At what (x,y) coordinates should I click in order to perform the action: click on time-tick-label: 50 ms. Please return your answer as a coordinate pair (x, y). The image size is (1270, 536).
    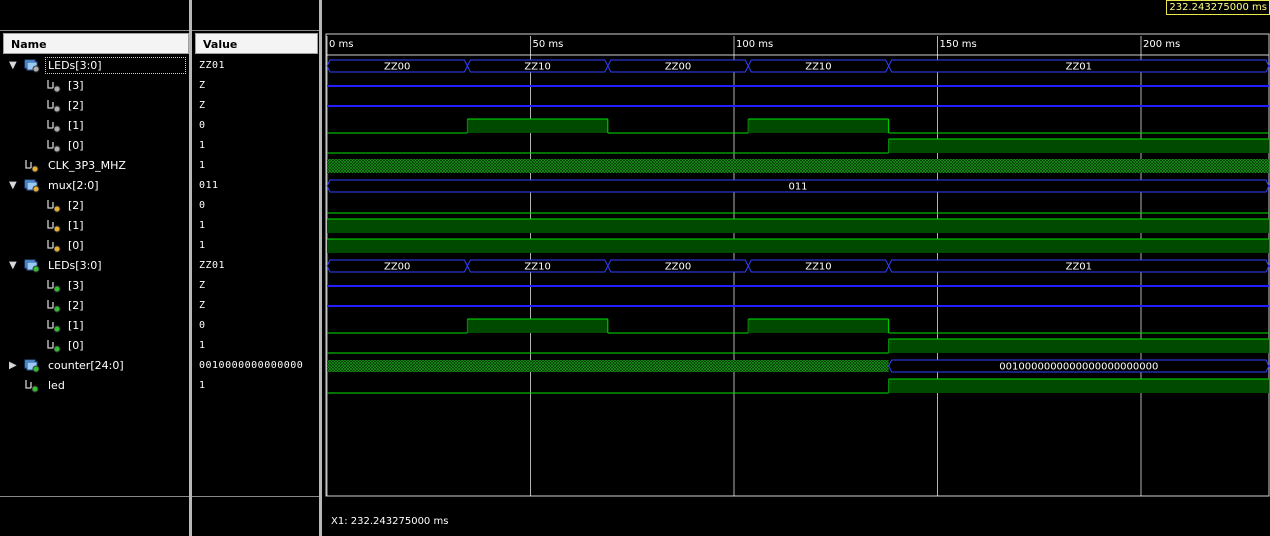
    Looking at the image, I should click on (548, 44).